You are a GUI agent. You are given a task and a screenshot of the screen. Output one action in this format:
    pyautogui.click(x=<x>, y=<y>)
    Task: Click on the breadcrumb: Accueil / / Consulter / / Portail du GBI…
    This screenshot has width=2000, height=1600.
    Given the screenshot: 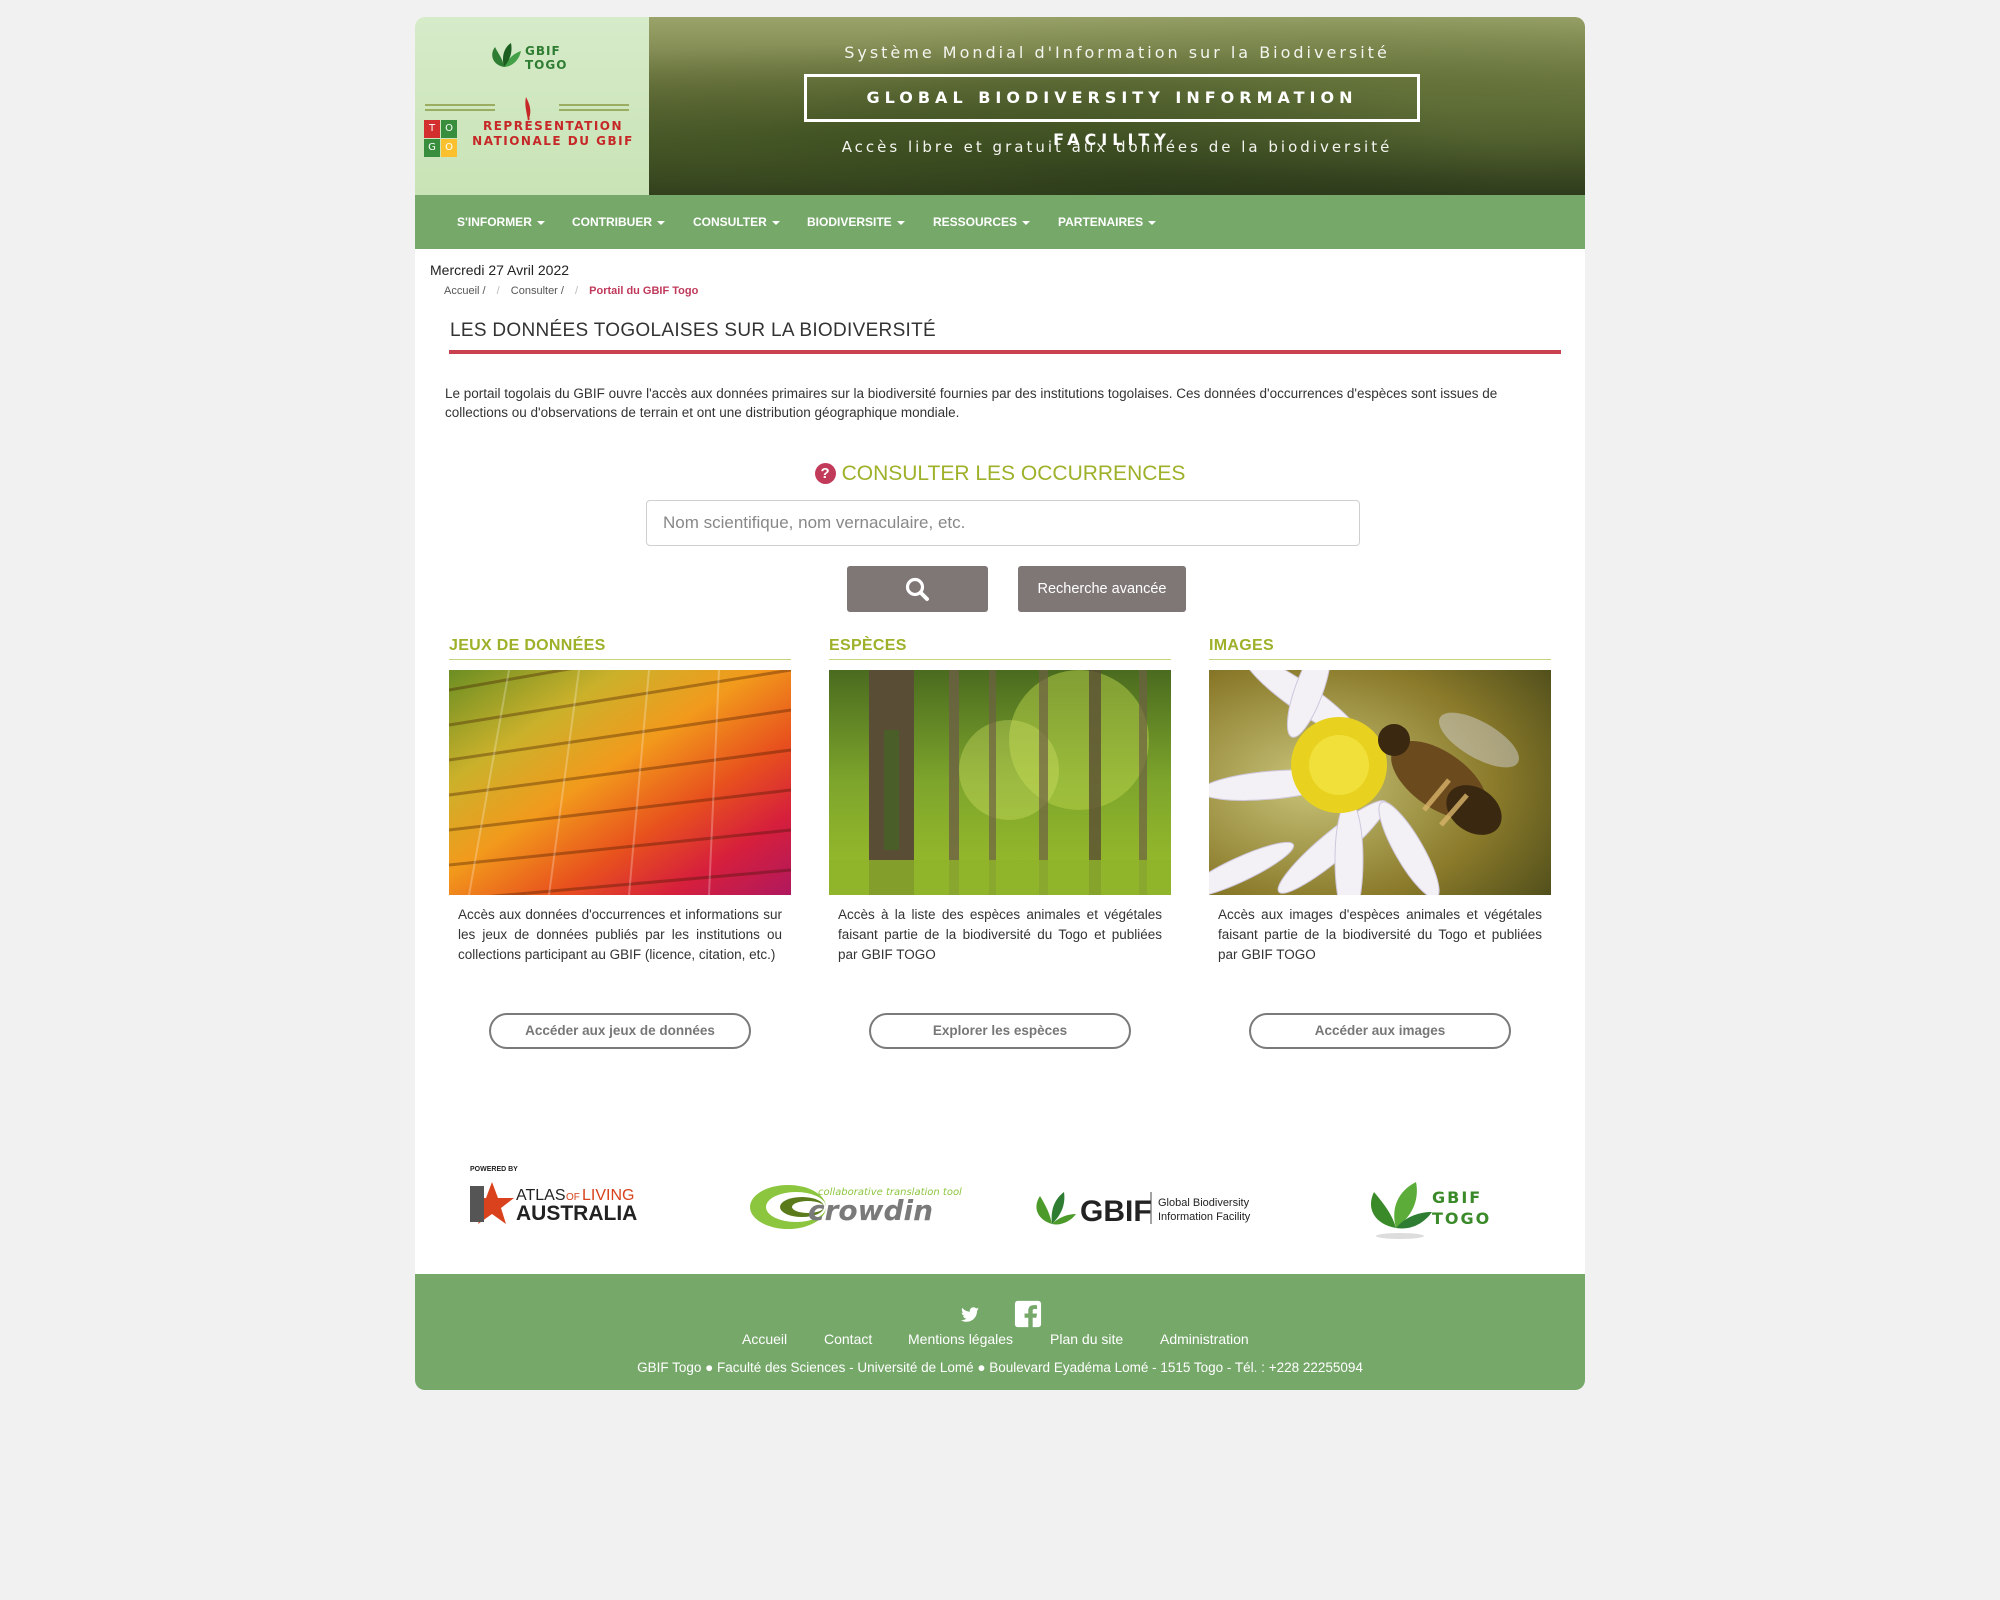 What is the action you would take?
    pyautogui.click(x=575, y=291)
    